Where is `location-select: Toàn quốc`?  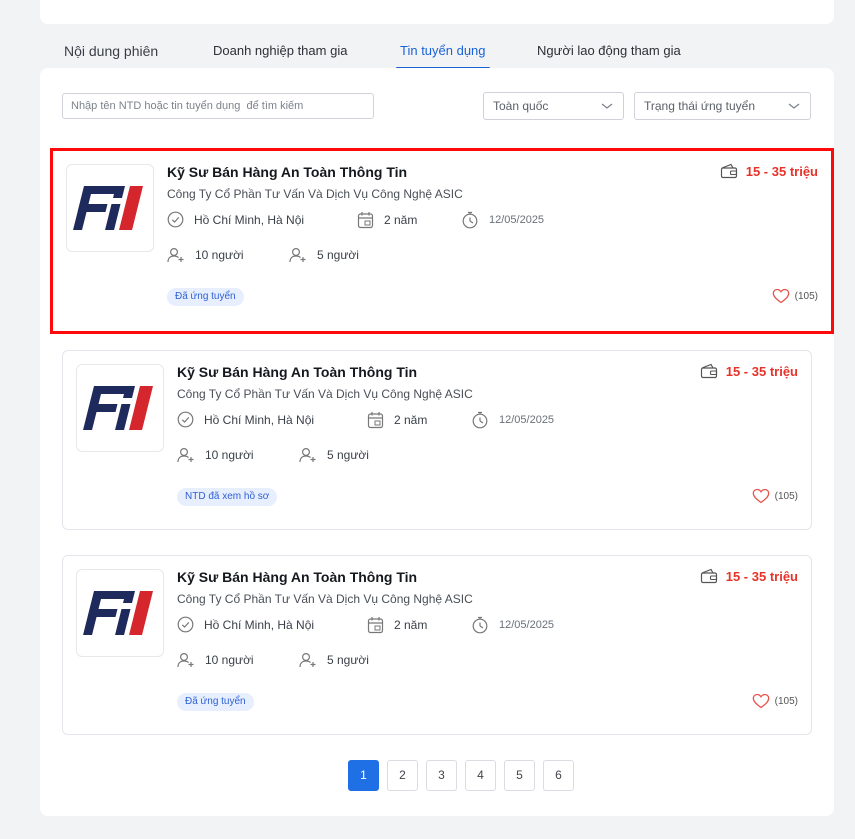
location-select: Toàn quốc is located at coordinates (553, 106).